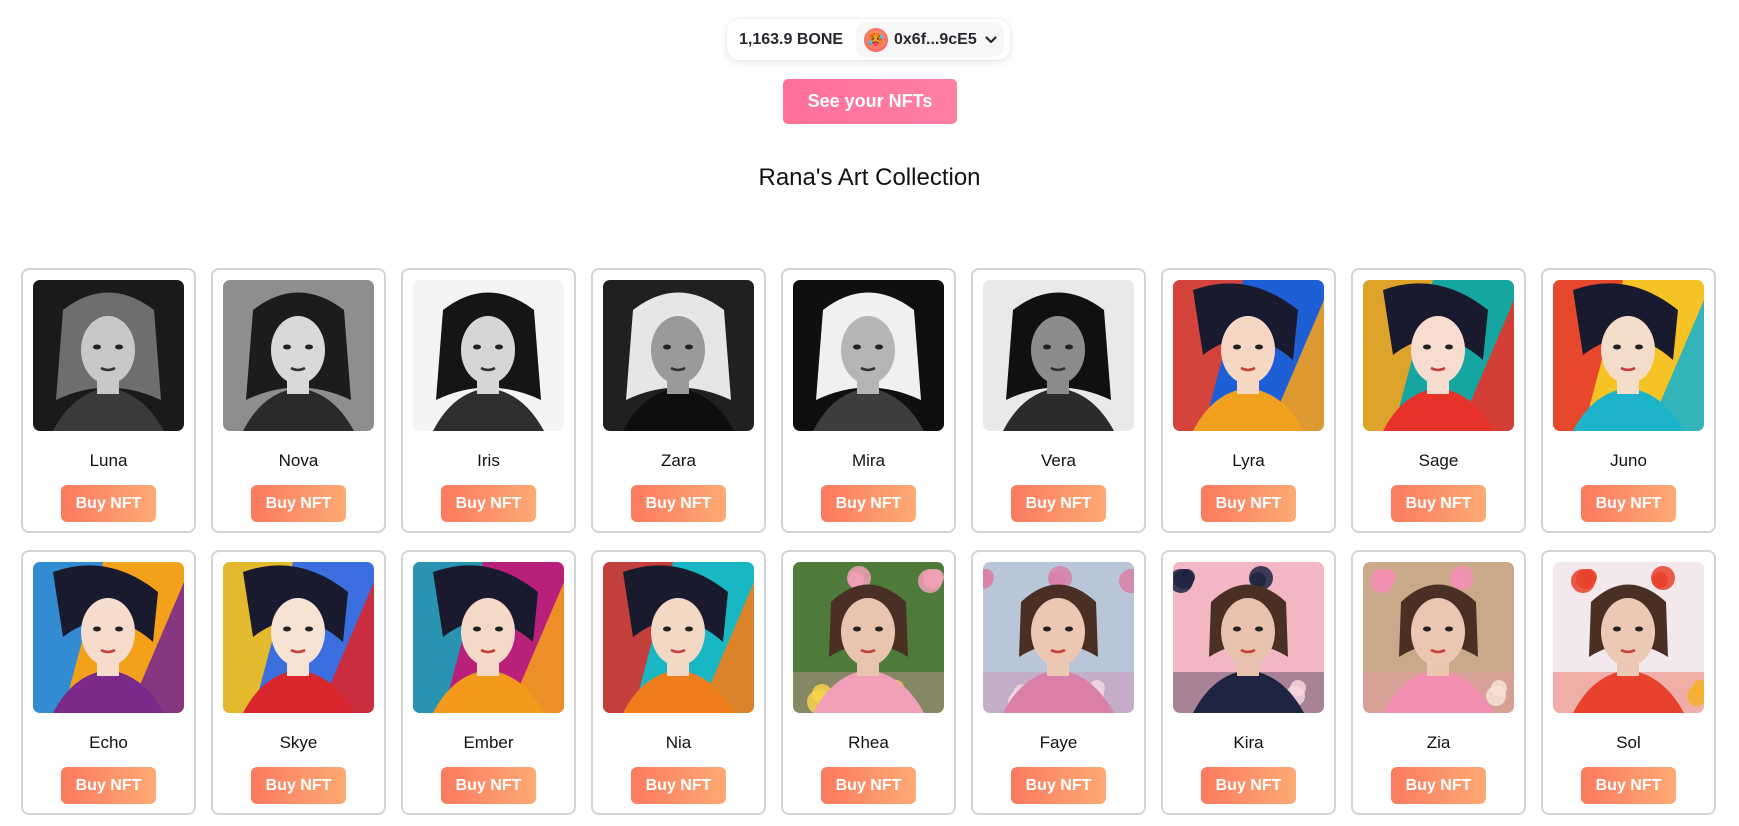 This screenshot has height=826, width=1739. I want to click on nft-name: Nia, so click(678, 742).